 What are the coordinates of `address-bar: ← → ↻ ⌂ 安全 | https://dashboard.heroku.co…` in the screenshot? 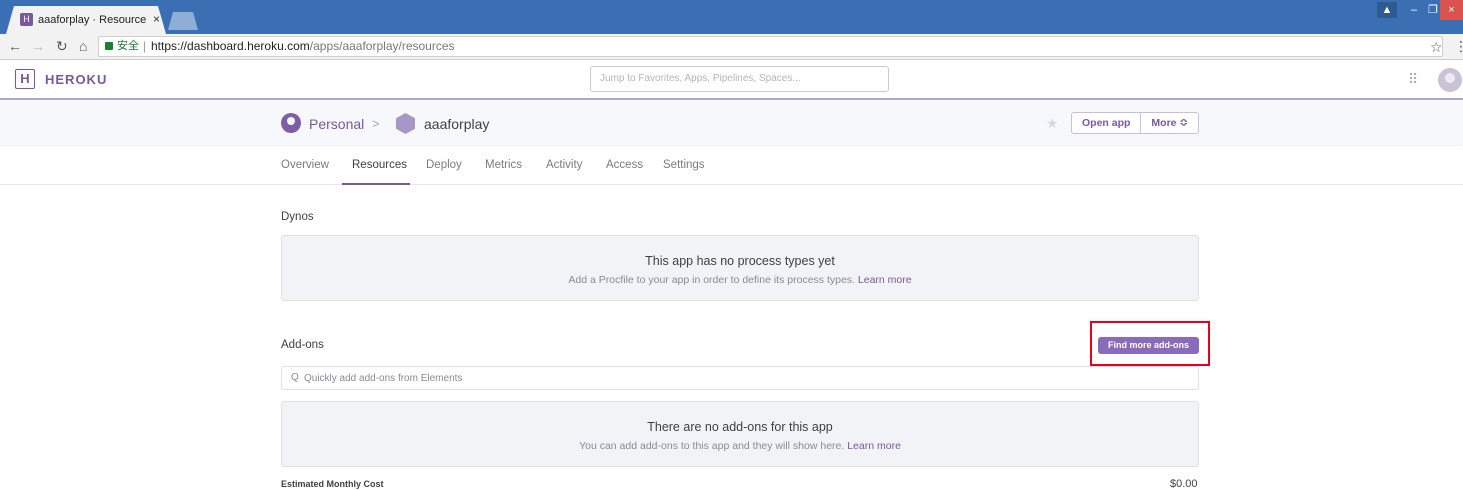 It's located at (731, 47).